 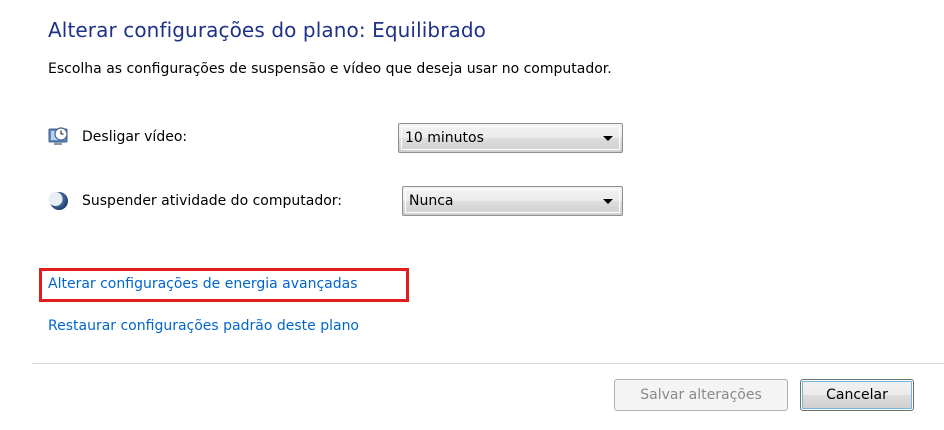 I want to click on moon-icon, so click(x=59, y=201).